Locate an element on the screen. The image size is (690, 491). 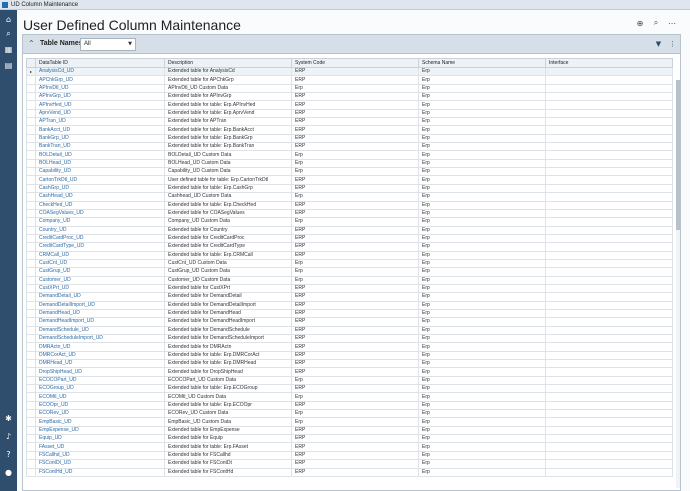
table-row: APTran_UD Extended table for APTran ERP Erp is located at coordinates (349, 122).